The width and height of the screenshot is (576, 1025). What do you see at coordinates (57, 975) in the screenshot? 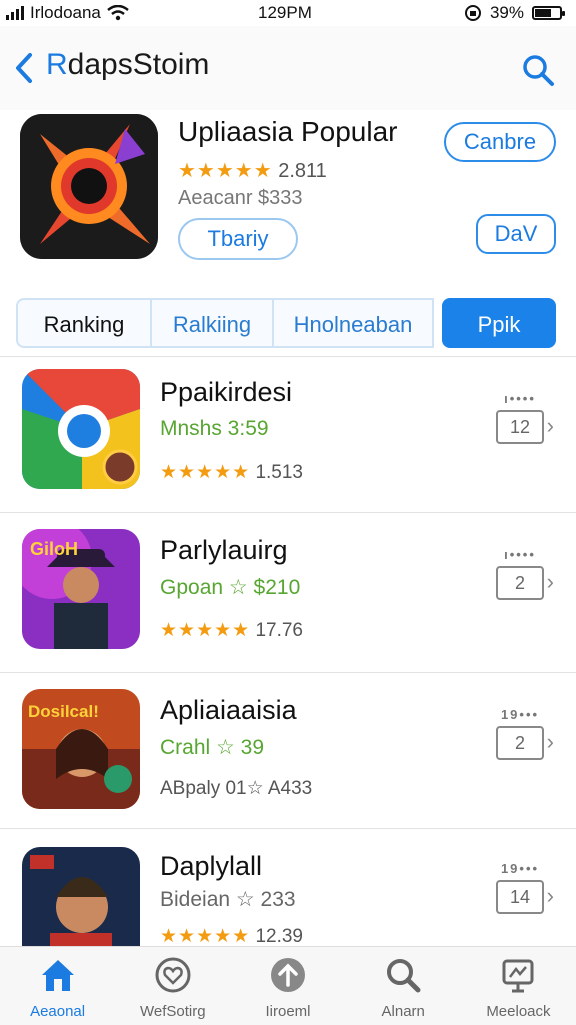
I see `home-icon` at bounding box center [57, 975].